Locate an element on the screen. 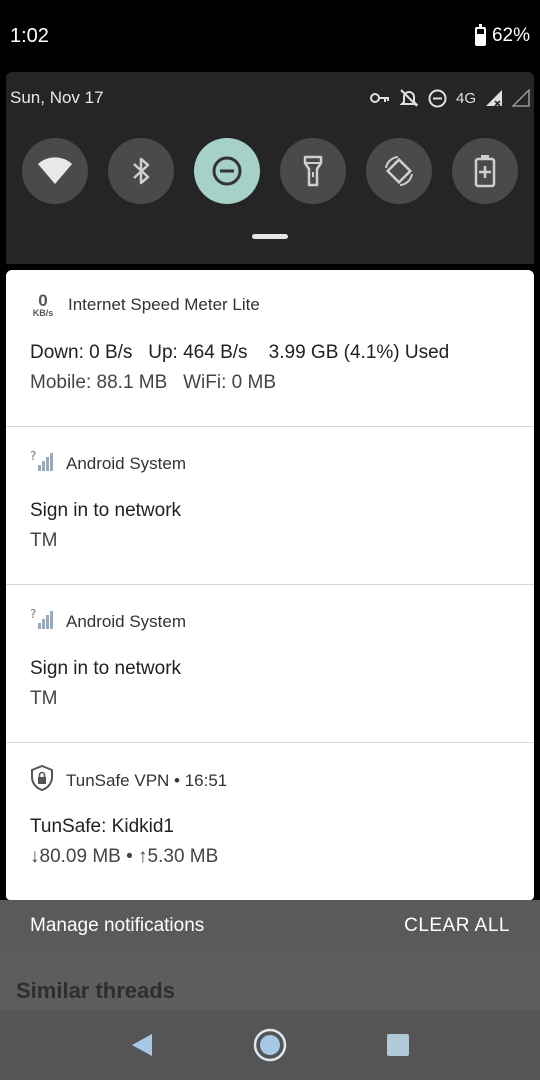  battery-saver-icon is located at coordinates (485, 171).